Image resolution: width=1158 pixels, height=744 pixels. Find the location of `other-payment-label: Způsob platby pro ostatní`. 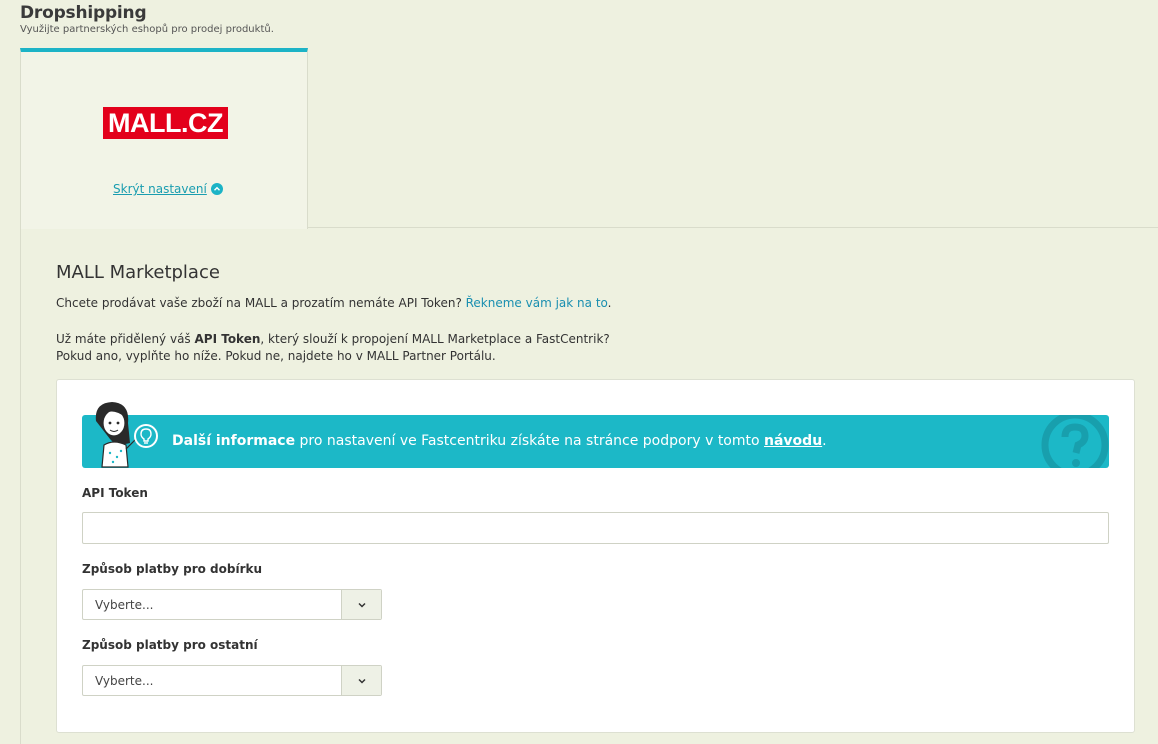

other-payment-label: Způsob platby pro ostatní is located at coordinates (170, 645).